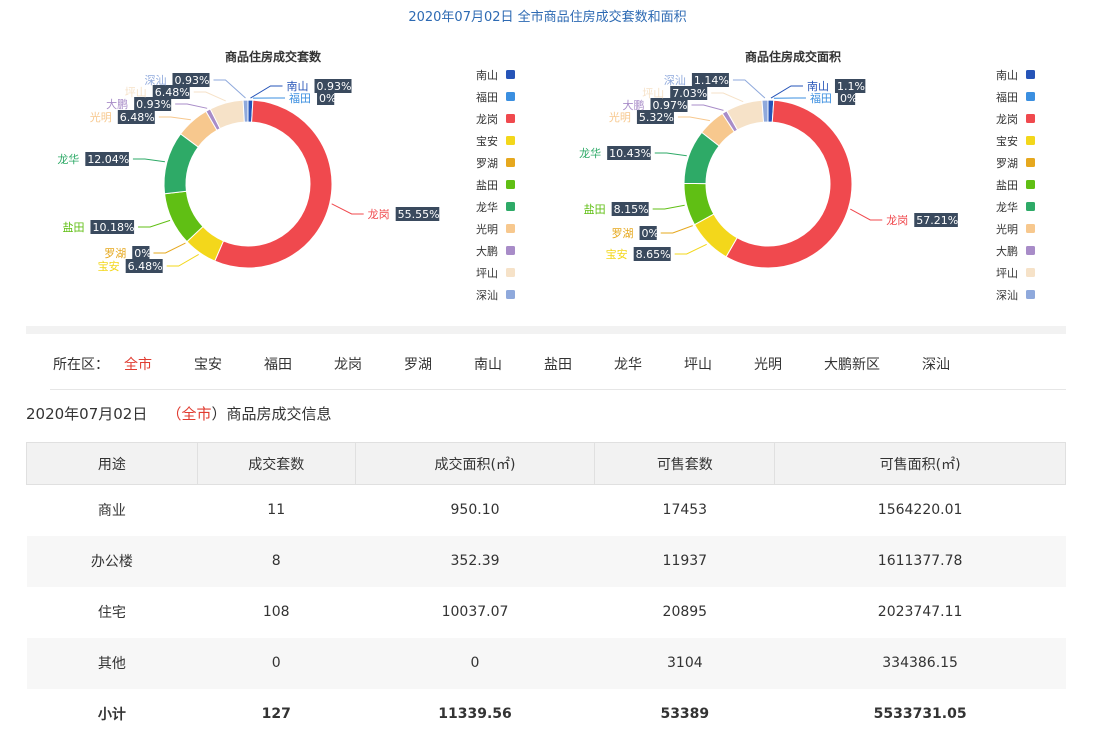 The height and width of the screenshot is (750, 1095). I want to click on table-total-row: 小计 127 11339.56 53389 5533731.05, so click(546, 714).